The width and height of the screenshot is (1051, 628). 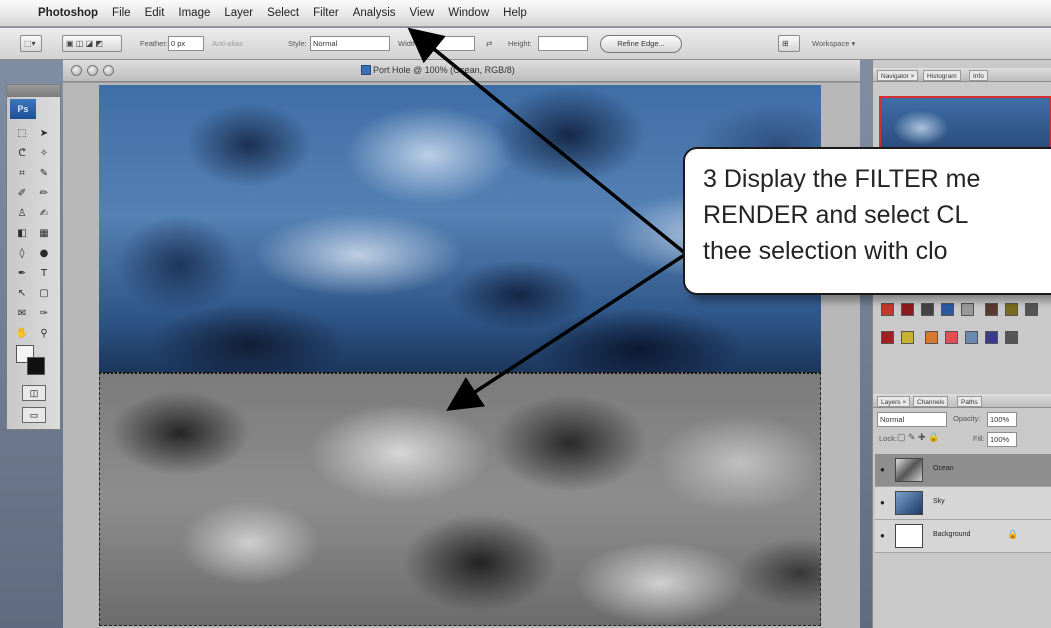 I want to click on shape-tool-icon: ▢, so click(x=44, y=294).